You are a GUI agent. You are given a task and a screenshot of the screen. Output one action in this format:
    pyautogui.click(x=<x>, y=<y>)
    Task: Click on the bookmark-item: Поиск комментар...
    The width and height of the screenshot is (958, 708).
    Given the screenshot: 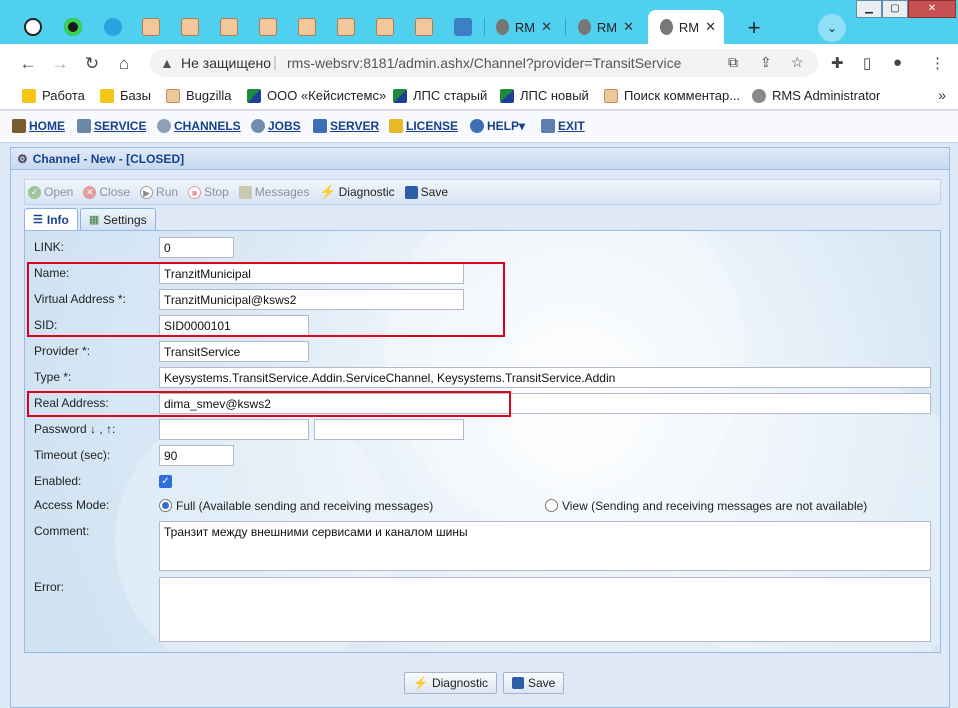 What is the action you would take?
    pyautogui.click(x=672, y=95)
    